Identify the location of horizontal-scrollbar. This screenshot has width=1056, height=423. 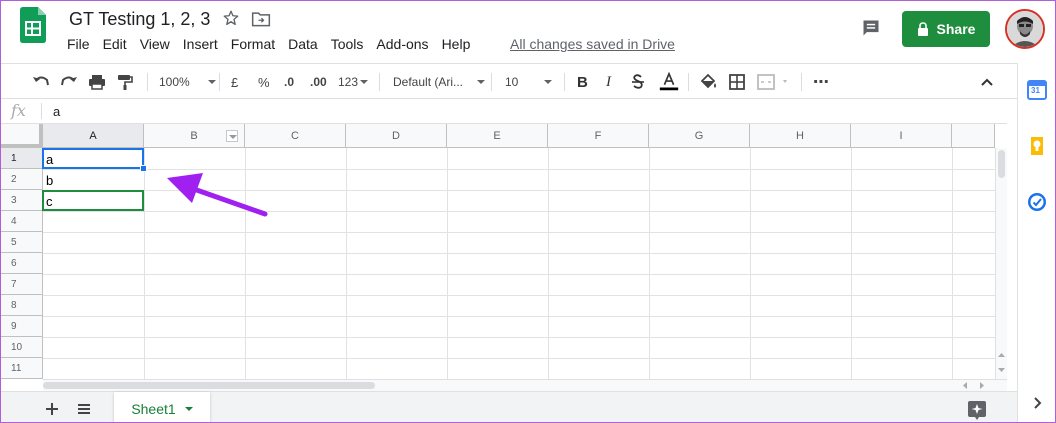
(525, 385).